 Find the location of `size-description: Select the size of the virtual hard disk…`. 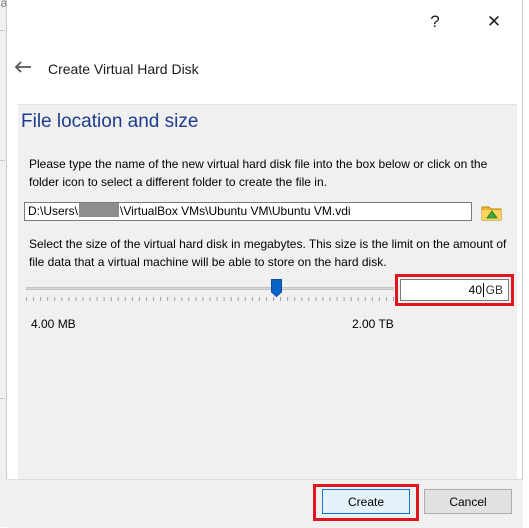

size-description: Select the size of the virtual hard disk… is located at coordinates (268, 253).